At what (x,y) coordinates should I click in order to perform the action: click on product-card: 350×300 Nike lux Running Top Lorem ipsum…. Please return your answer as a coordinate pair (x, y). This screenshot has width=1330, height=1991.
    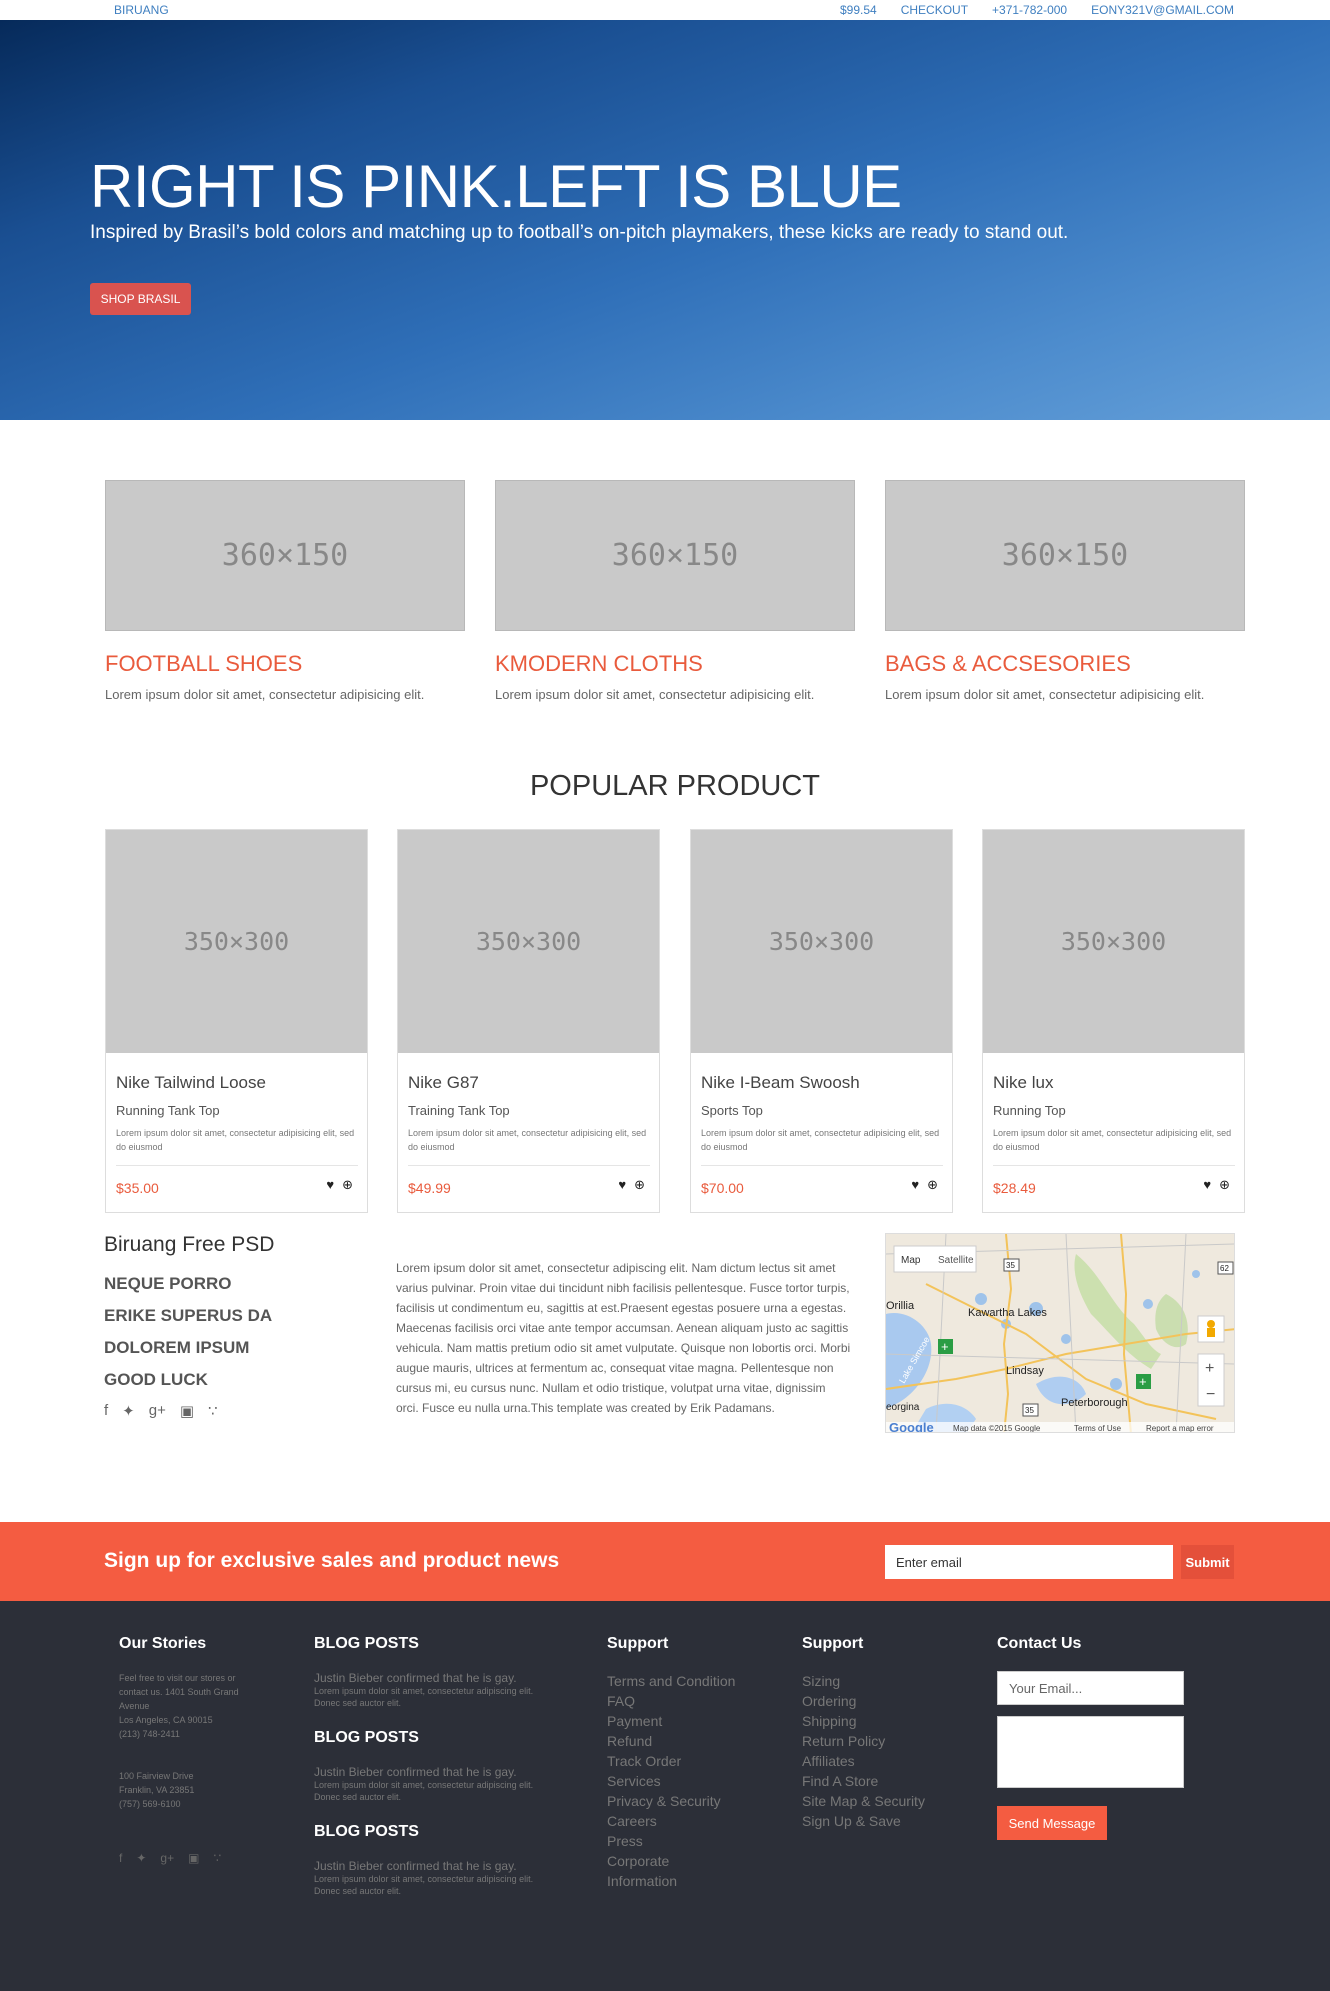
    Looking at the image, I should click on (1113, 1021).